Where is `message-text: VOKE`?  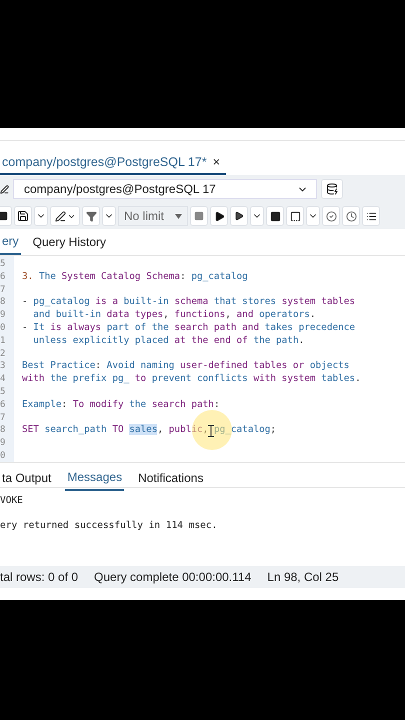
message-text: VOKE is located at coordinates (12, 500).